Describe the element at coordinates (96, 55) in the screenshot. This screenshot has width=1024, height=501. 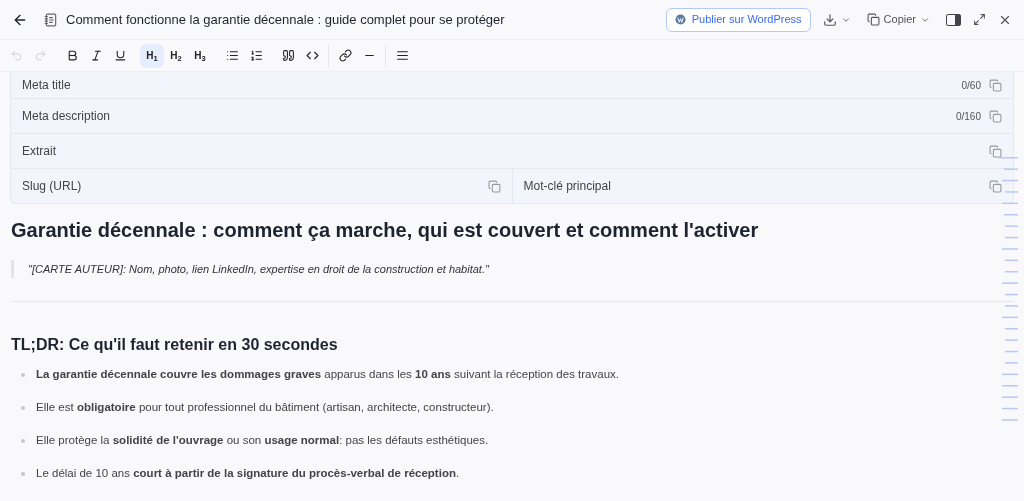
I see `italic-icon` at that location.